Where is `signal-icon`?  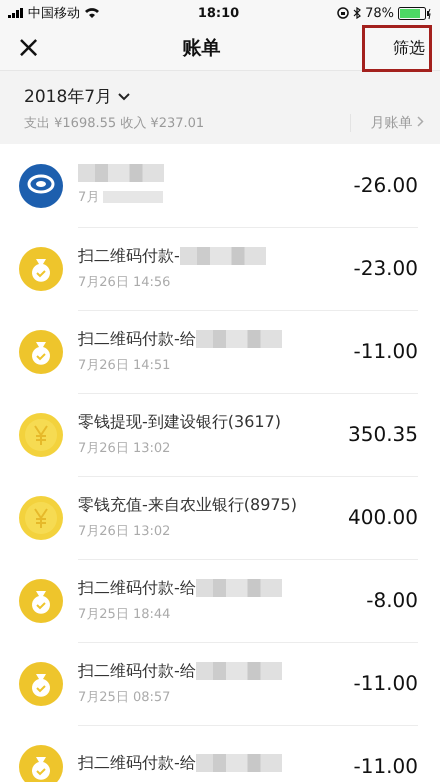 signal-icon is located at coordinates (16, 13).